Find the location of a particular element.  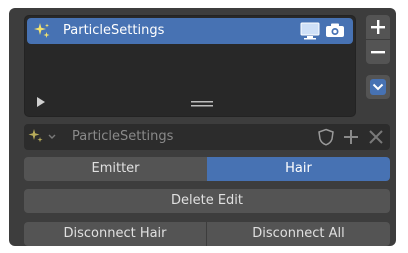

delete-edit-button: Delete Edit is located at coordinates (207, 201).